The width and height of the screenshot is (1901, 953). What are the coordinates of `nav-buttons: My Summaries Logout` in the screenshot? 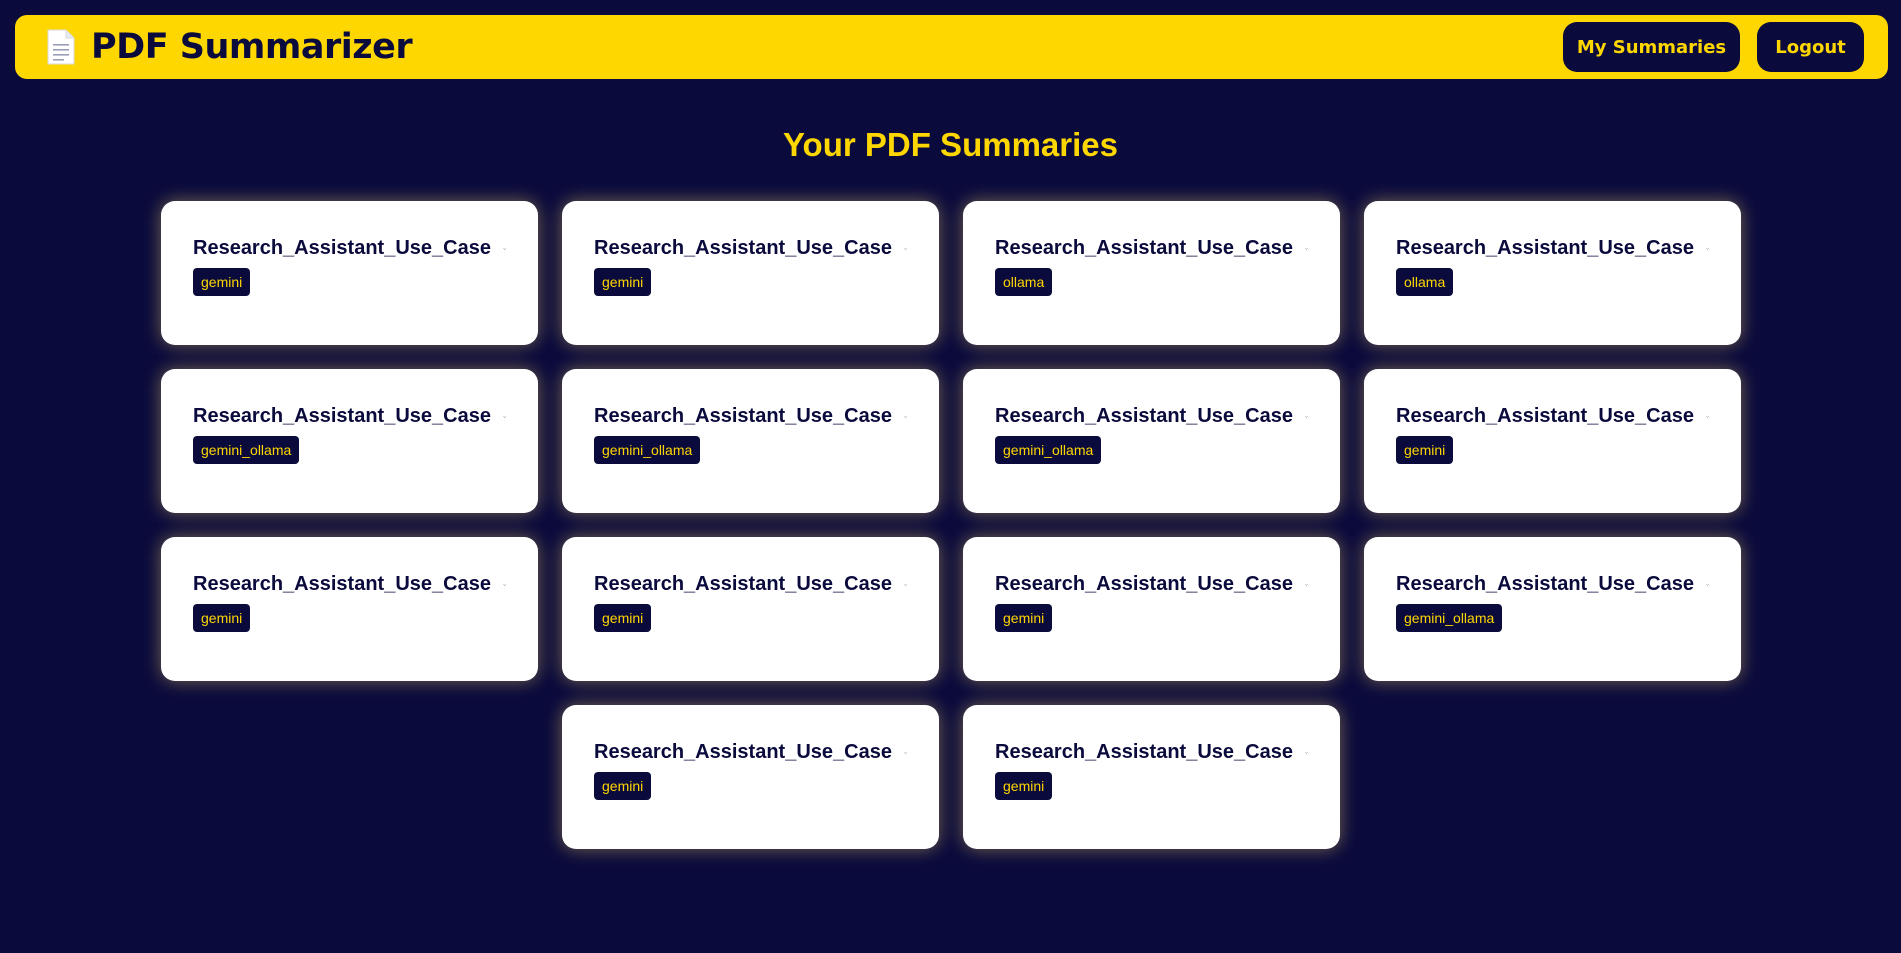 It's located at (1713, 47).